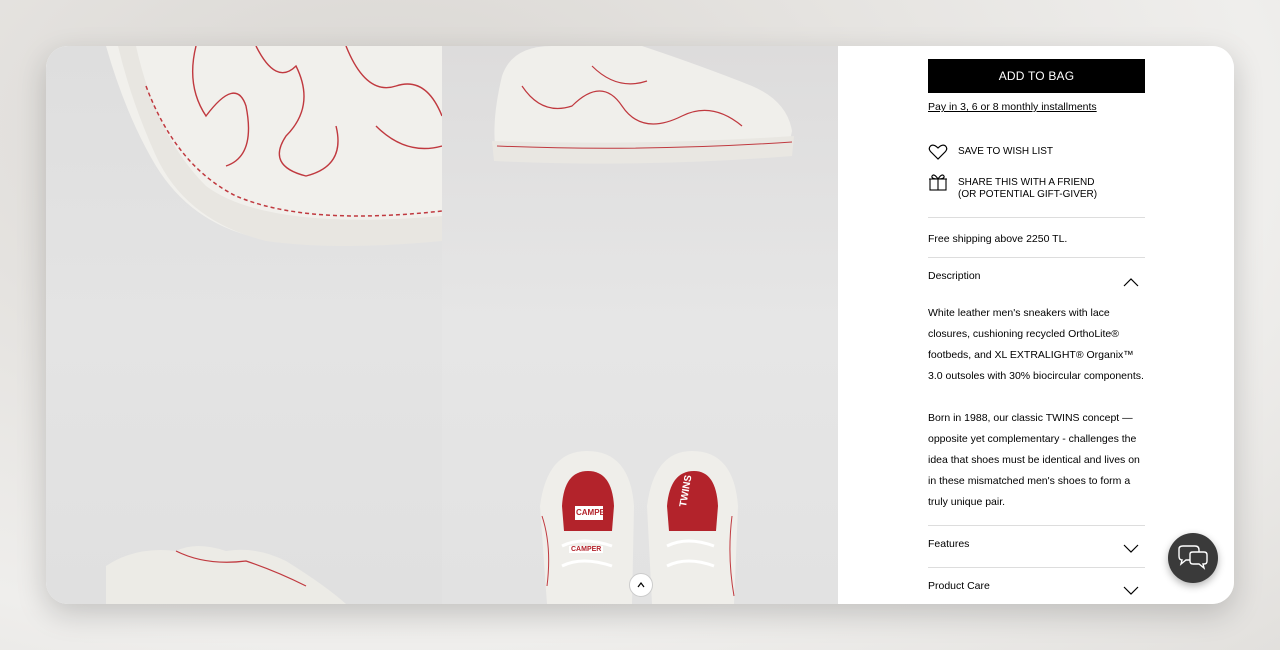 The width and height of the screenshot is (1280, 650). What do you see at coordinates (1012, 107) in the screenshot?
I see `installments-link: Pay in 3, 6 or 8 monthly installments` at bounding box center [1012, 107].